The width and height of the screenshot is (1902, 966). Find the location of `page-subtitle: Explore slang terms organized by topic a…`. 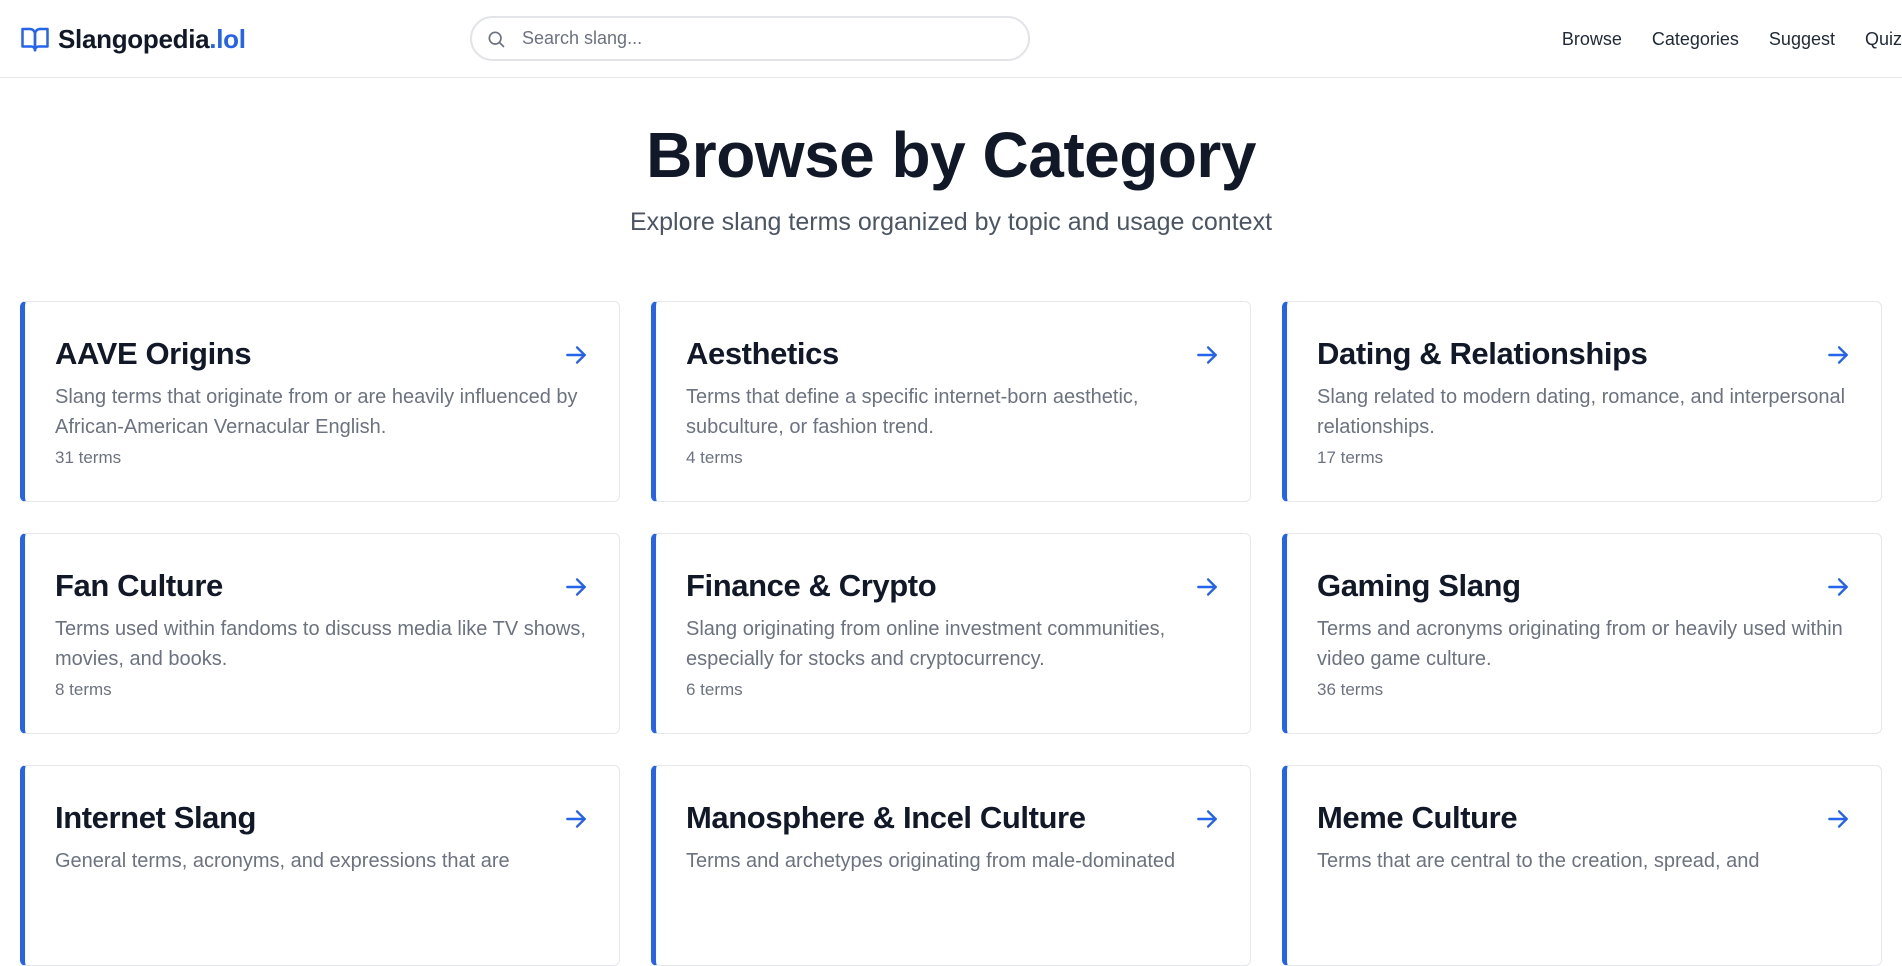

page-subtitle: Explore slang terms organized by topic a… is located at coordinates (951, 222).